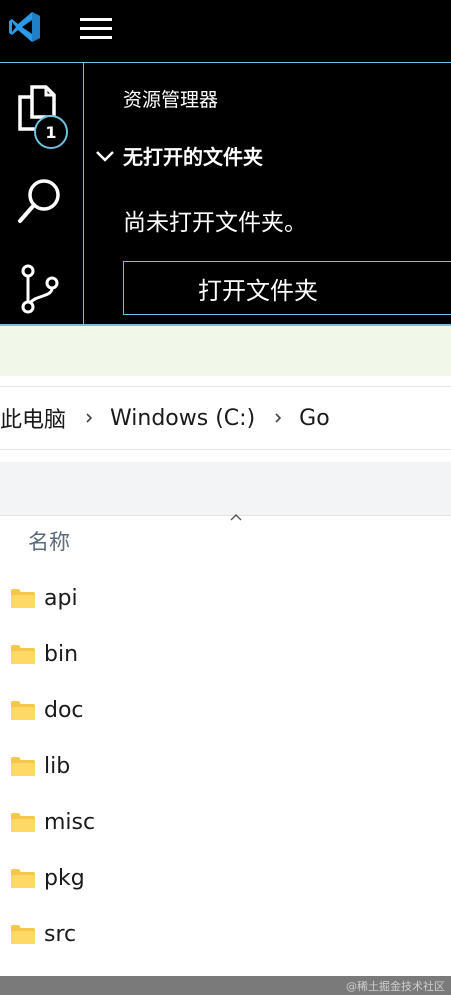  Describe the element at coordinates (236, 517) in the screenshot. I see `sort-ascending-icon` at that location.